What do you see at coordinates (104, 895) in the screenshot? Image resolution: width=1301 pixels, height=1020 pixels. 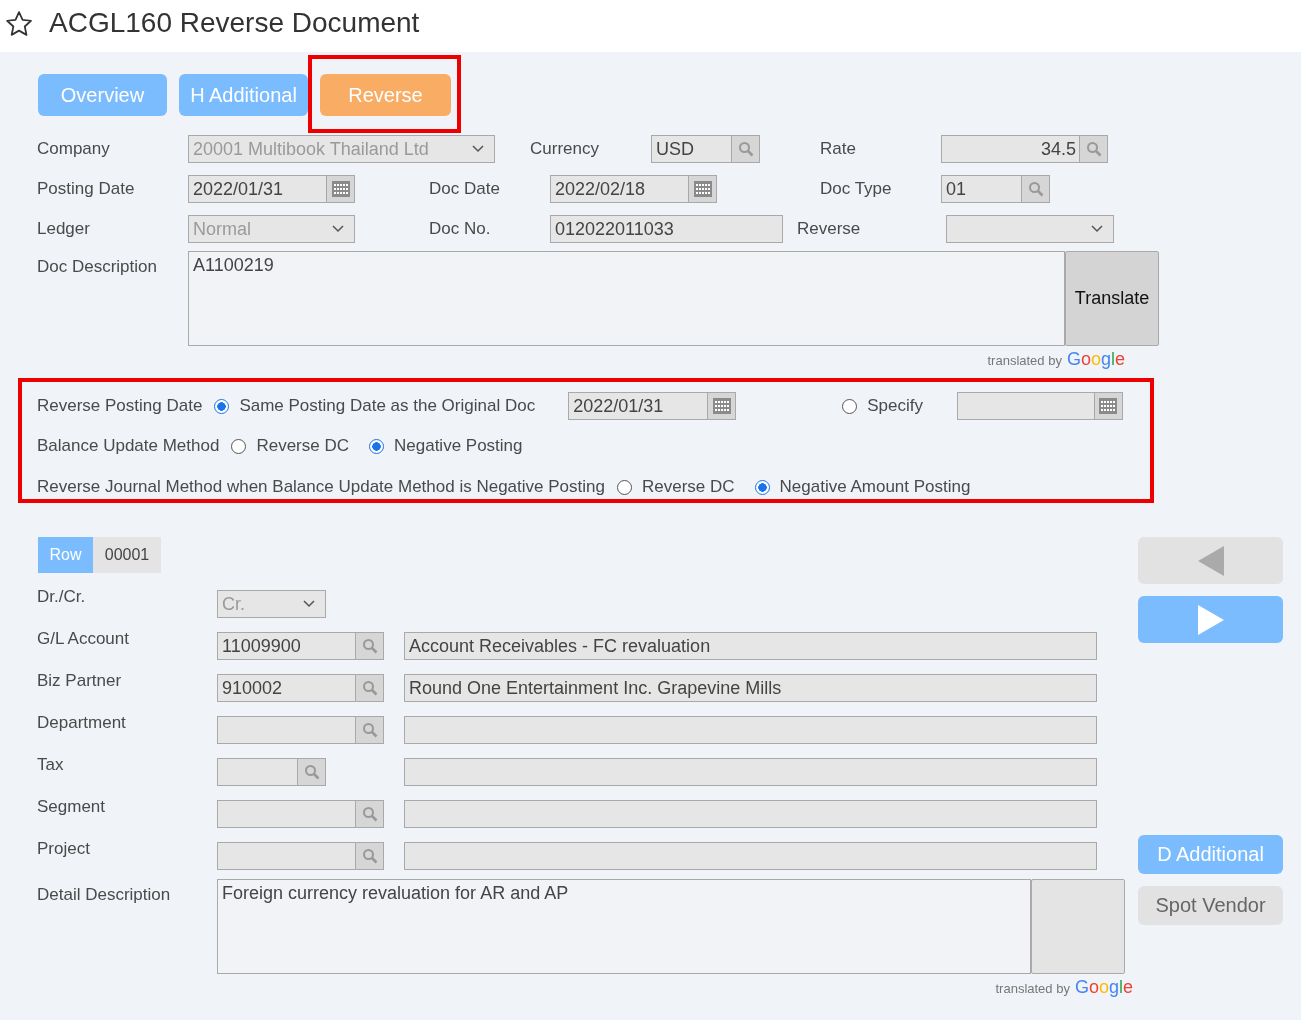 I see `field-label: Detail Description` at bounding box center [104, 895].